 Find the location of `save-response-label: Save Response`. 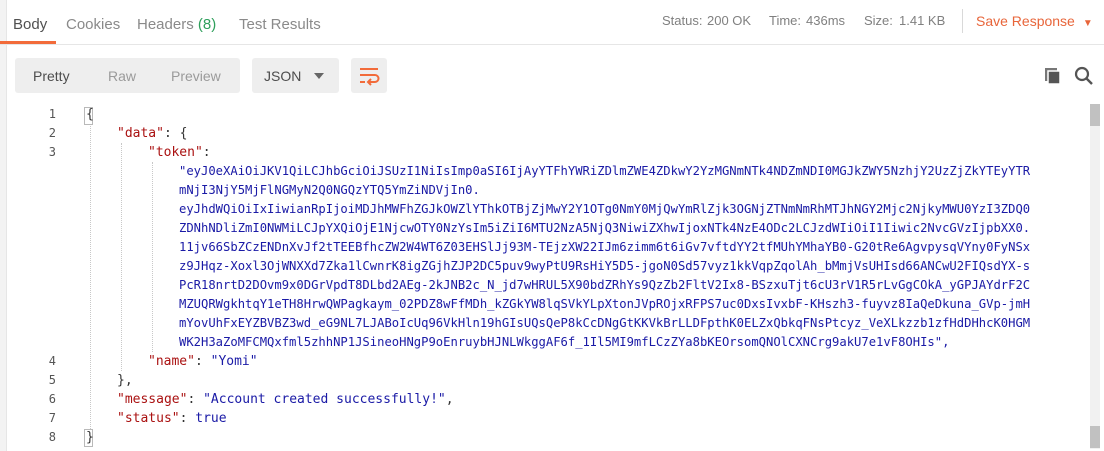

save-response-label: Save Response is located at coordinates (1025, 21).